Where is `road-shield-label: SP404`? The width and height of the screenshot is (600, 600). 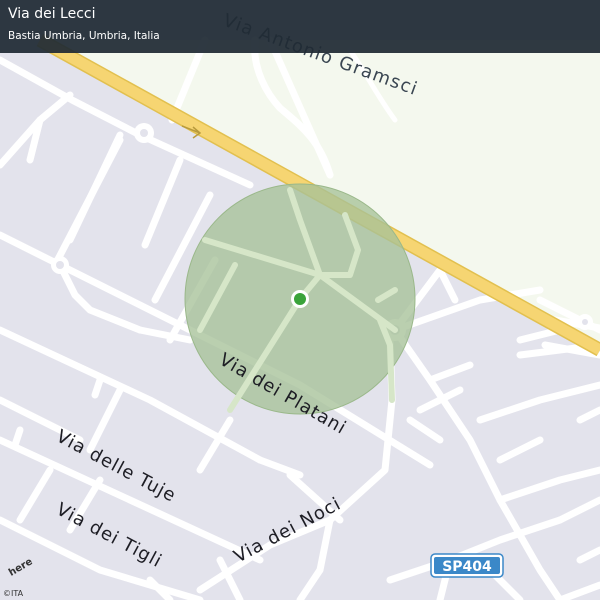
road-shield-label: SP404 is located at coordinates (467, 567).